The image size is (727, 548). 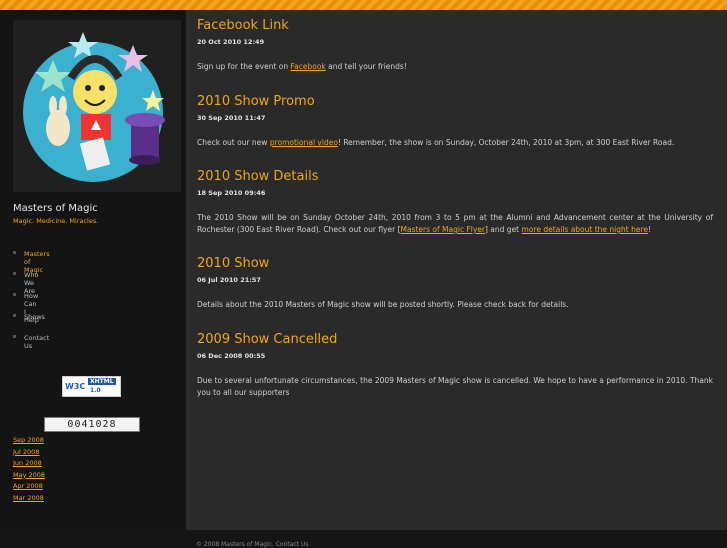 I want to click on archive-link: Jun 2008, so click(x=29, y=465).